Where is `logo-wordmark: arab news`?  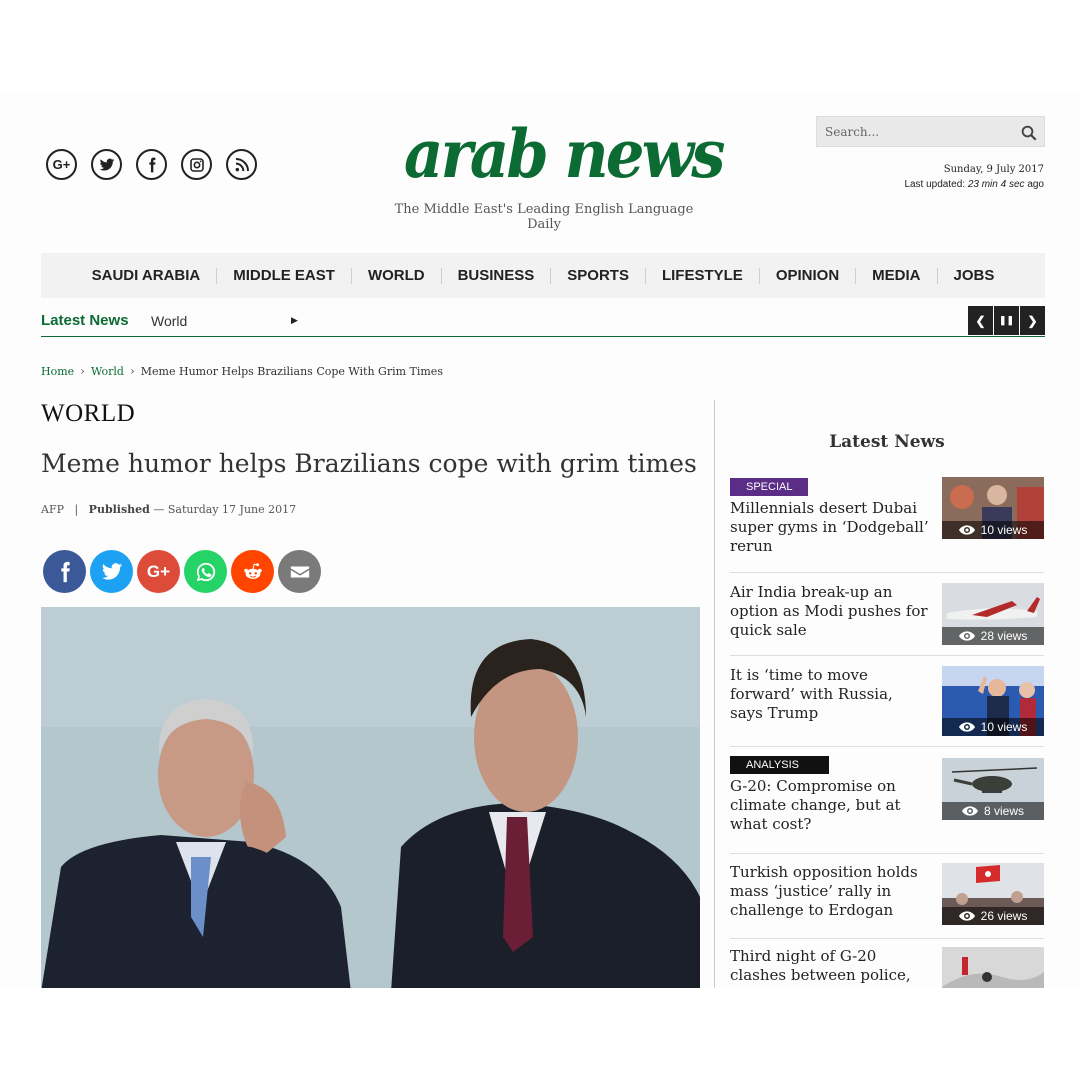
logo-wordmark: arab news is located at coordinates (564, 154).